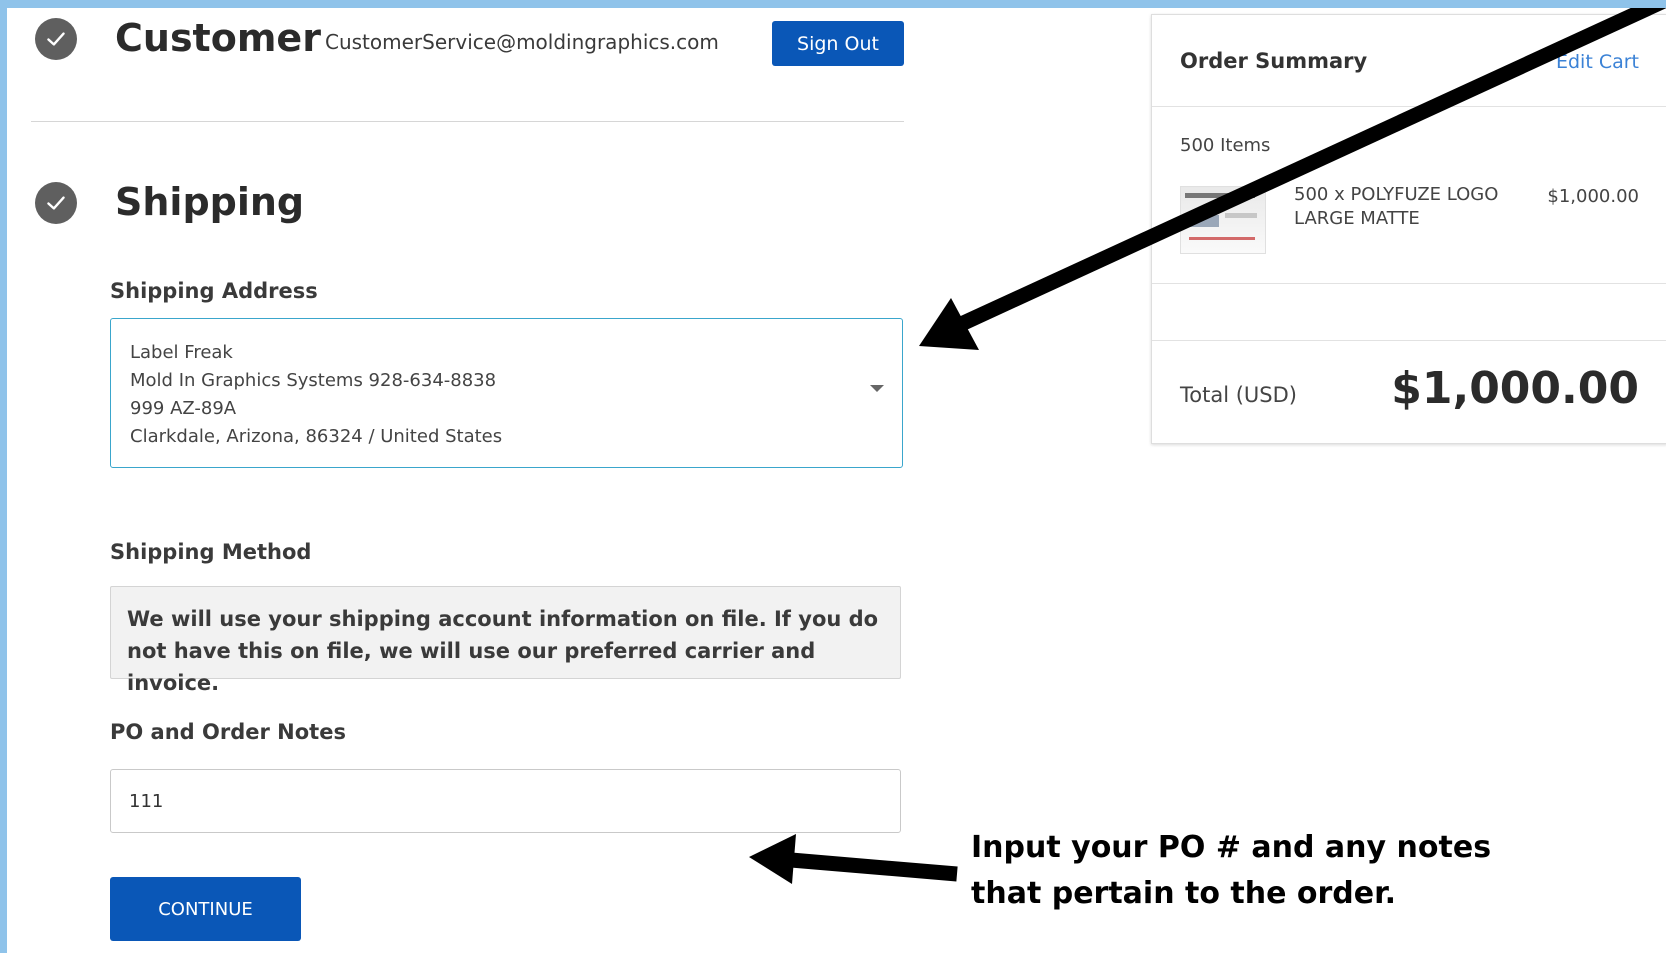  I want to click on arrow-annotation-bottom, so click(853, 859).